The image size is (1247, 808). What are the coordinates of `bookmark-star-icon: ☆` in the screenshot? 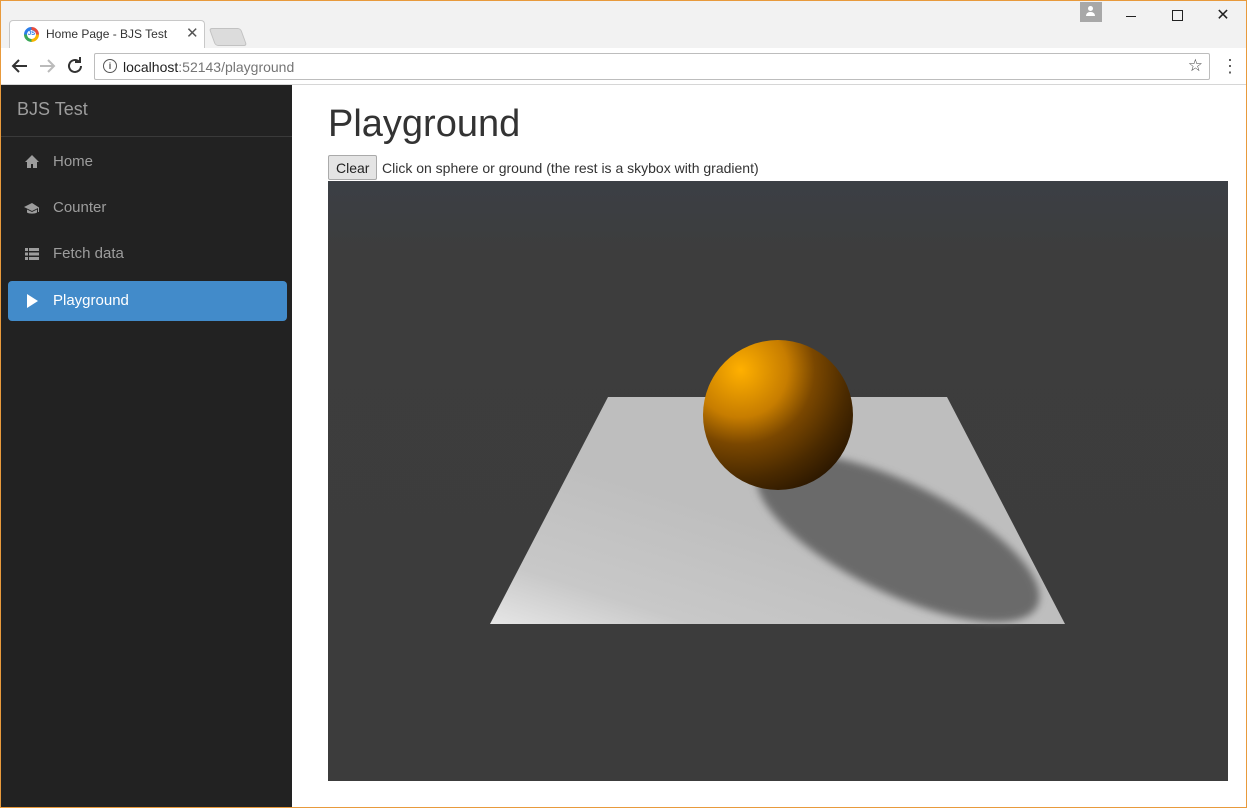 It's located at (1195, 66).